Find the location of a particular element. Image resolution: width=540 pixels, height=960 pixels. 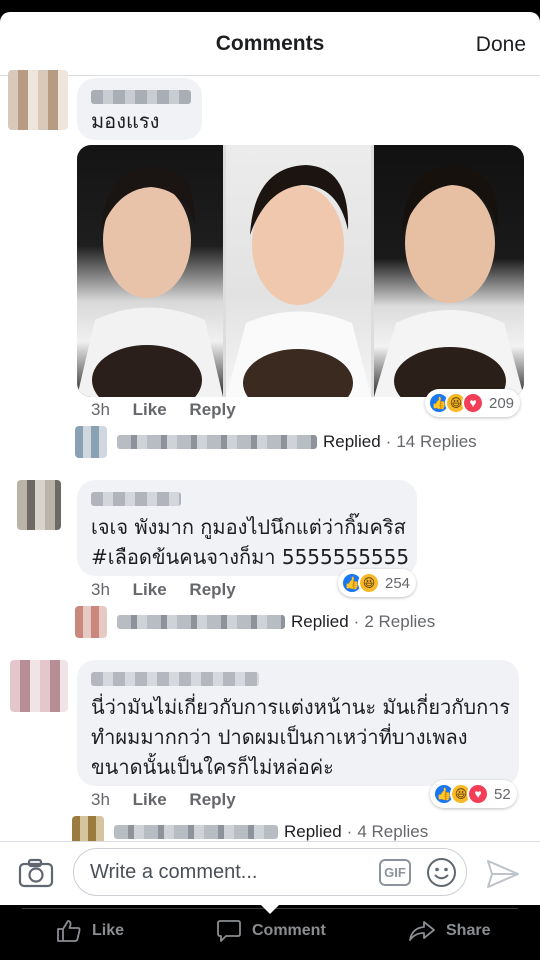

haha-reaction-icon: 😆 is located at coordinates (369, 583).